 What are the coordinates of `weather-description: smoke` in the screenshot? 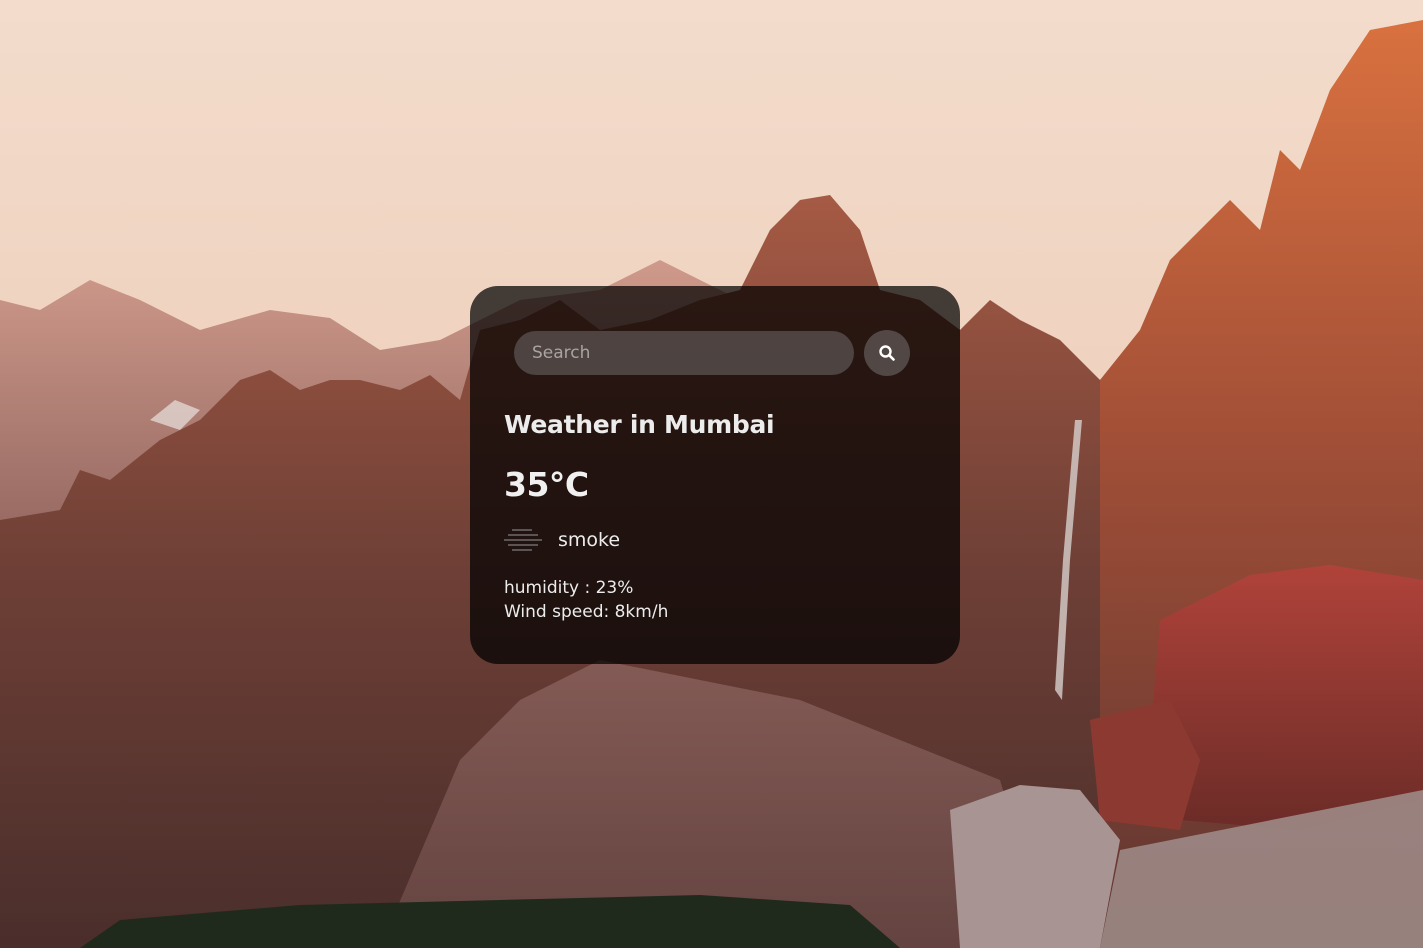 It's located at (589, 540).